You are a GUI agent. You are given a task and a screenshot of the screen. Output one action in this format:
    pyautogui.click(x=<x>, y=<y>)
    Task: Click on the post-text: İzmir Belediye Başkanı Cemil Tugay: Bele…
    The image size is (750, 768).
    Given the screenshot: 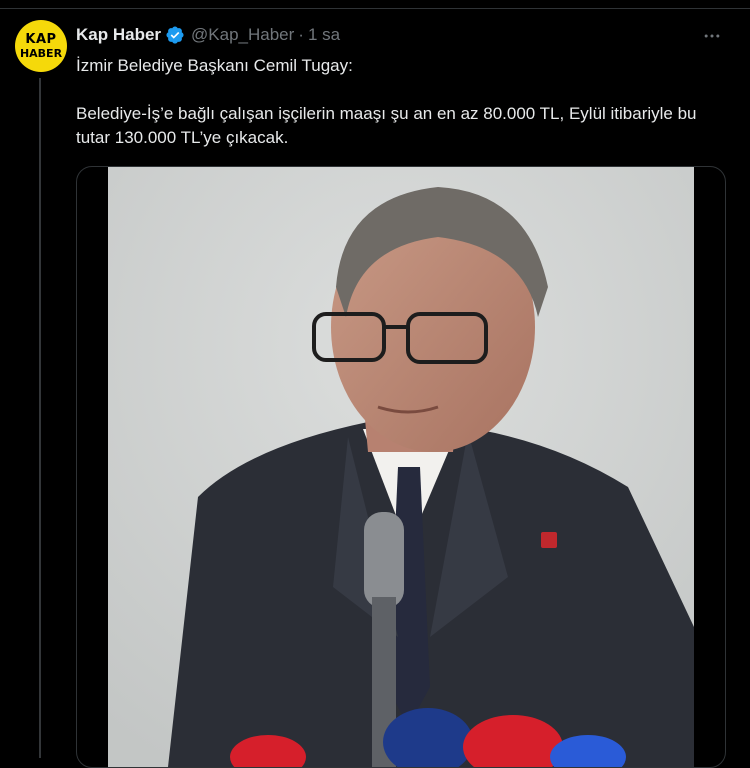 What is the action you would take?
    pyautogui.click(x=401, y=102)
    